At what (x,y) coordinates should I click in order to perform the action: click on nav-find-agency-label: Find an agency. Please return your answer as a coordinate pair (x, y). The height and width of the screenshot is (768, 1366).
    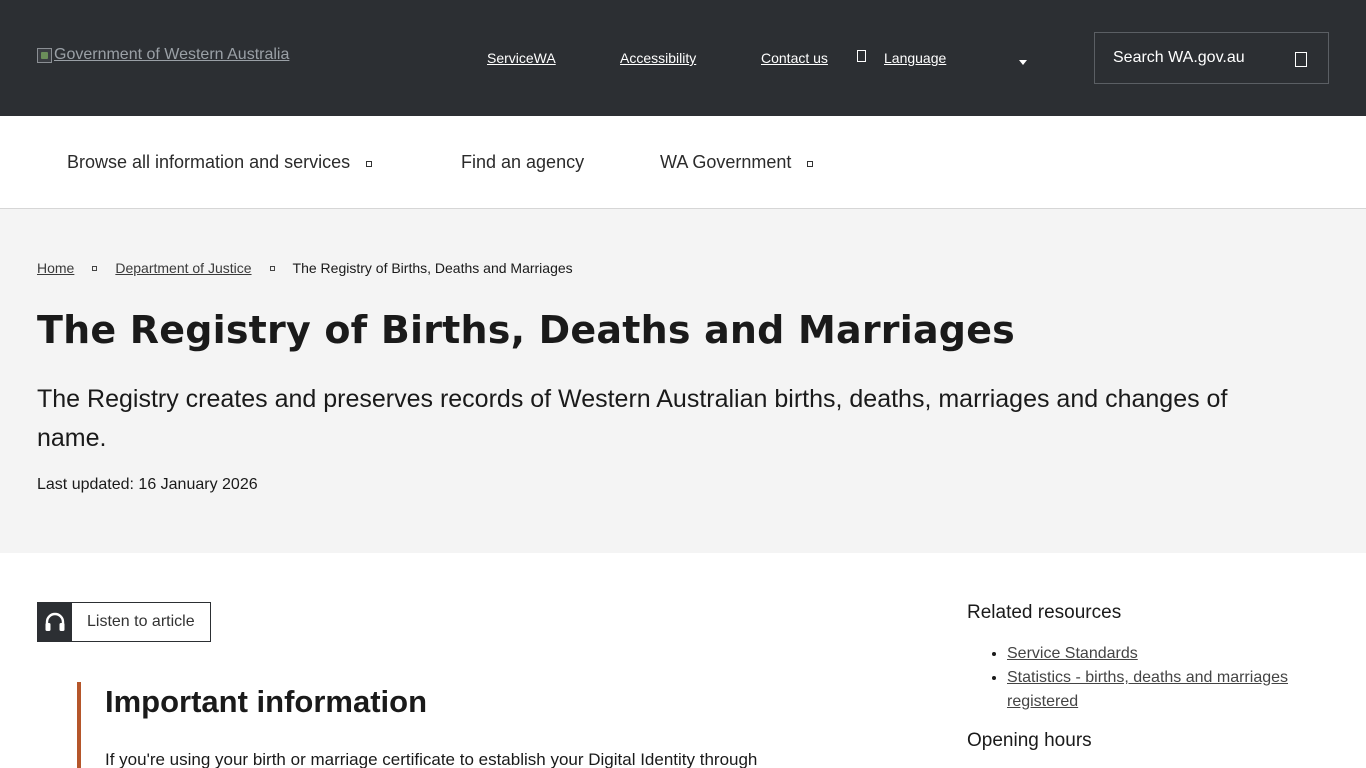
    Looking at the image, I should click on (523, 162).